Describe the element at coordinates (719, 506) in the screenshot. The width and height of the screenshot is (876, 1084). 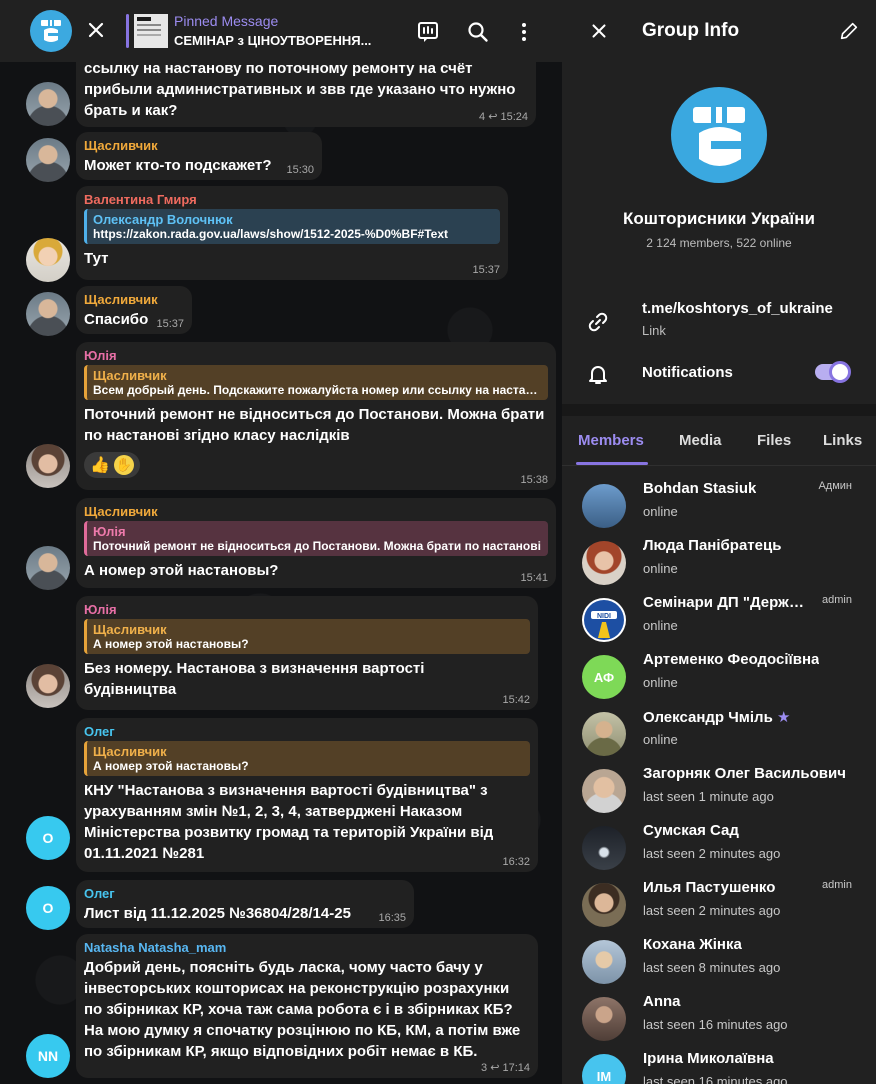
I see `member-row: Bohdan Stasiuk online Админ` at that location.